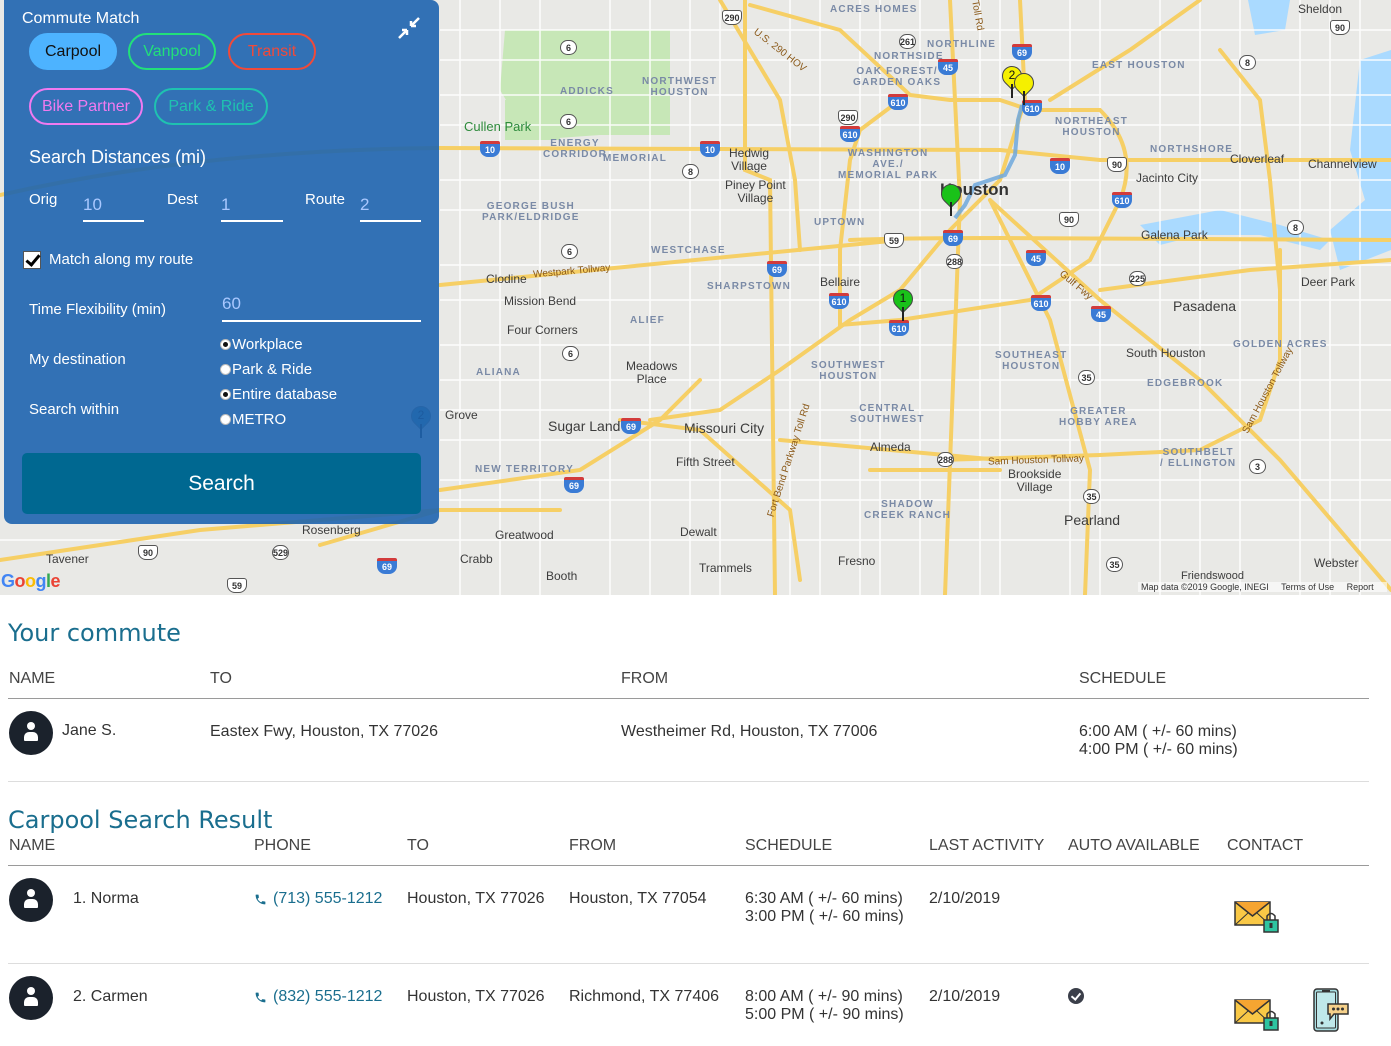  What do you see at coordinates (272, 369) in the screenshot?
I see `radio-label: Park & Ride` at bounding box center [272, 369].